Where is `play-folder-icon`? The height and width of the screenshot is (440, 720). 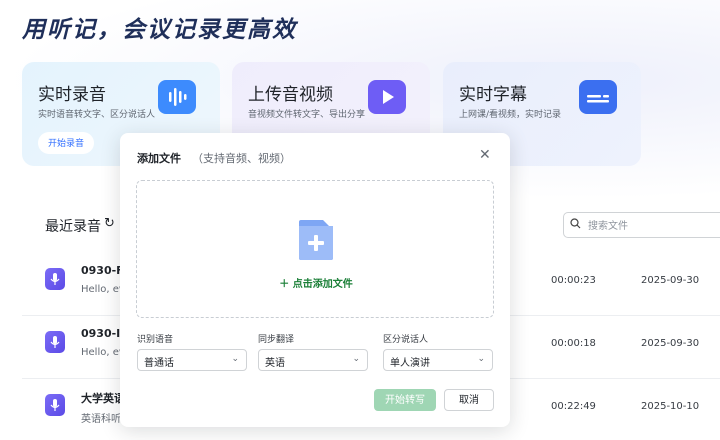
play-folder-icon is located at coordinates (387, 97).